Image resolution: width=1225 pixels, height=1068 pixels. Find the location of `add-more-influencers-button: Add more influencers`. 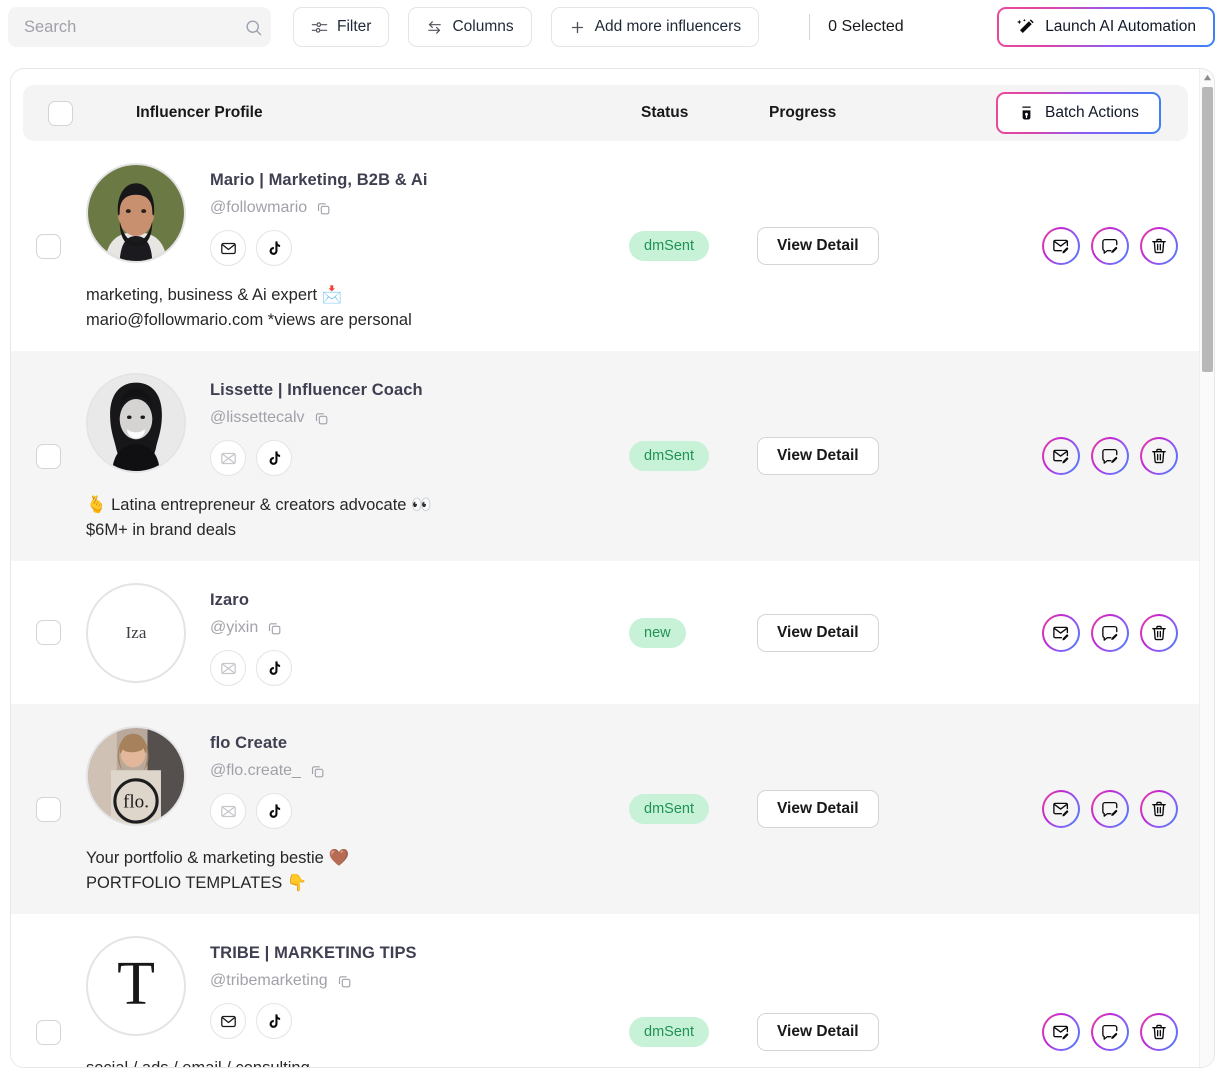

add-more-influencers-button: Add more influencers is located at coordinates (655, 27).